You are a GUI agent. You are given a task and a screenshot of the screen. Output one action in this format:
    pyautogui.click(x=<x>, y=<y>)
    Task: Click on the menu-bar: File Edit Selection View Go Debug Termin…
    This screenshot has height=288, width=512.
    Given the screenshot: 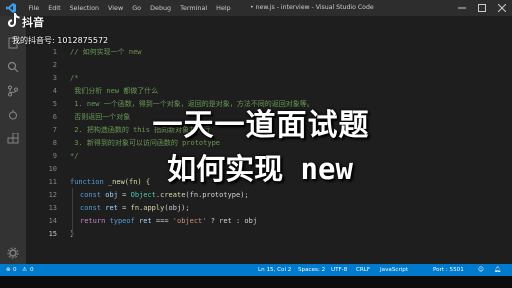 What is the action you would take?
    pyautogui.click(x=129, y=8)
    